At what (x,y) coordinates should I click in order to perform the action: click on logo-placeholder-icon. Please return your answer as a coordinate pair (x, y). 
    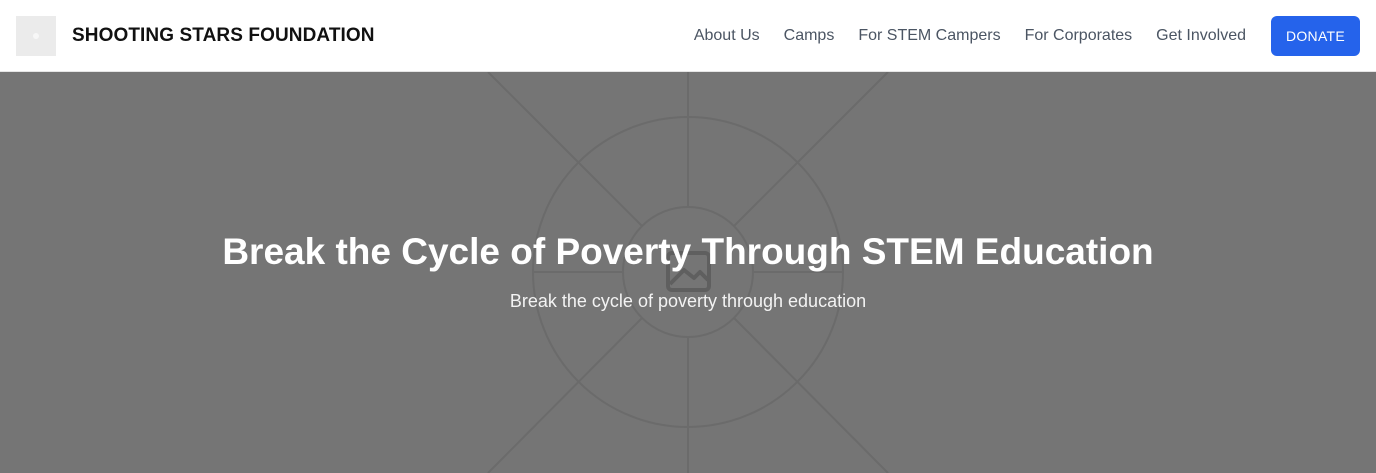
    Looking at the image, I should click on (36, 36).